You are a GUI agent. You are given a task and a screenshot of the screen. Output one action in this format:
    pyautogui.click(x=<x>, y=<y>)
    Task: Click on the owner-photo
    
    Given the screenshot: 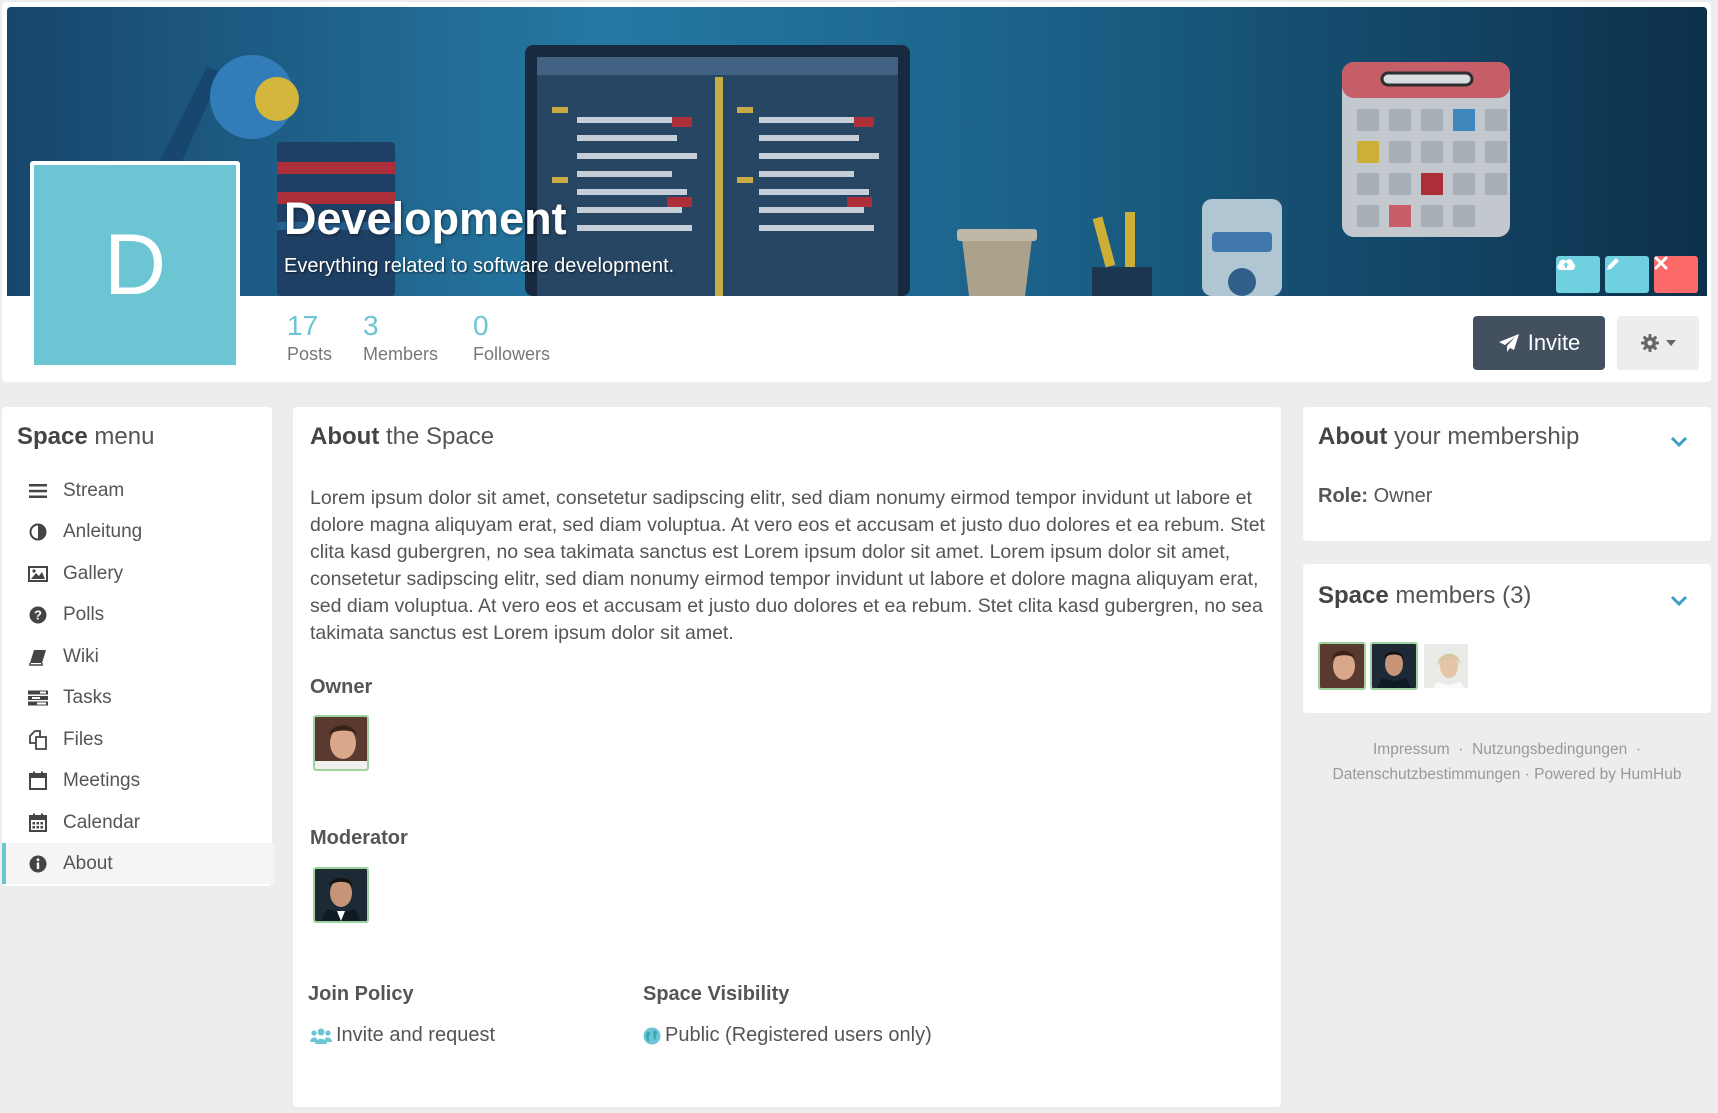 What is the action you would take?
    pyautogui.click(x=341, y=743)
    